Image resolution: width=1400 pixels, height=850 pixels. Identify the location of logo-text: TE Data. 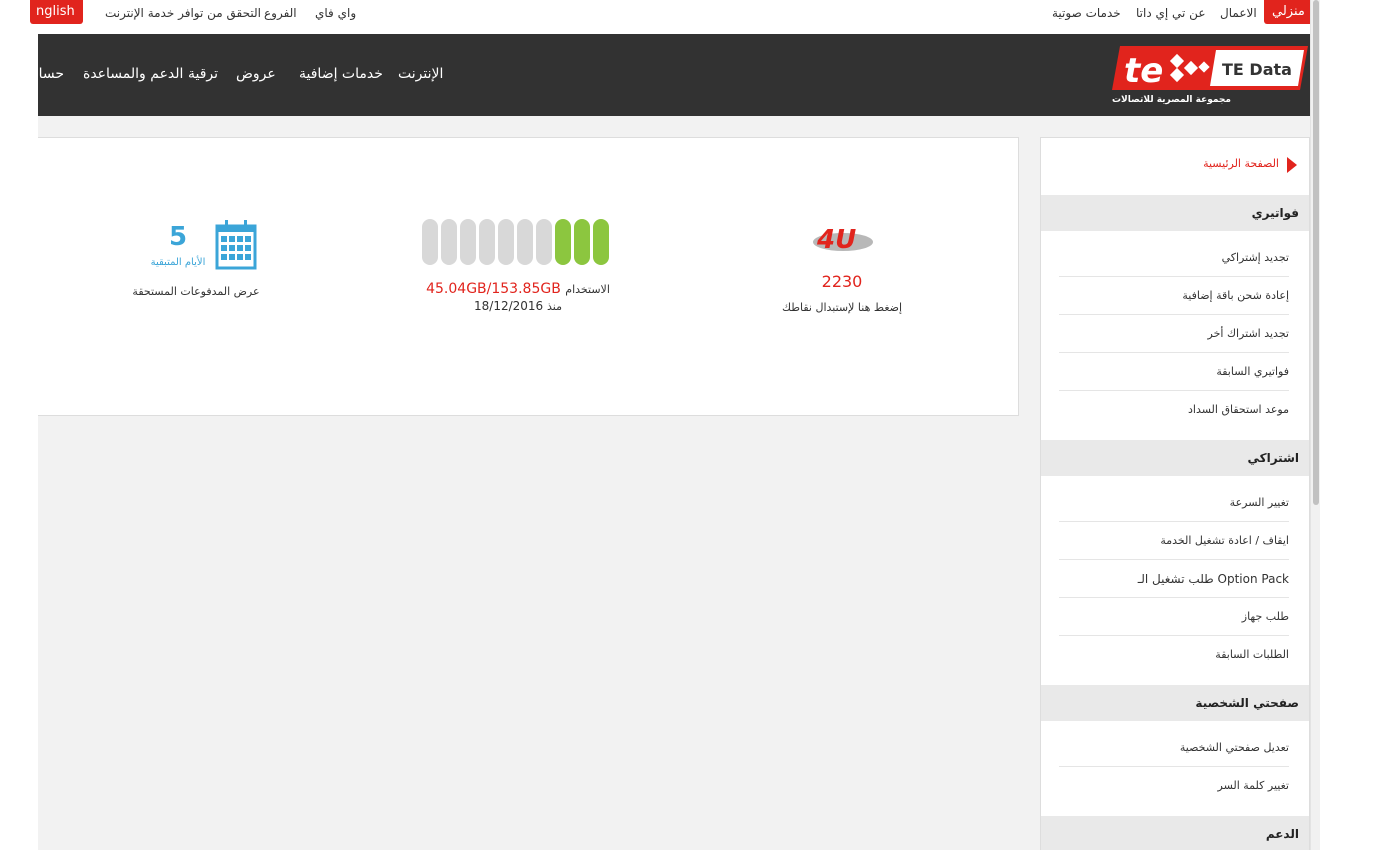
(1257, 69).